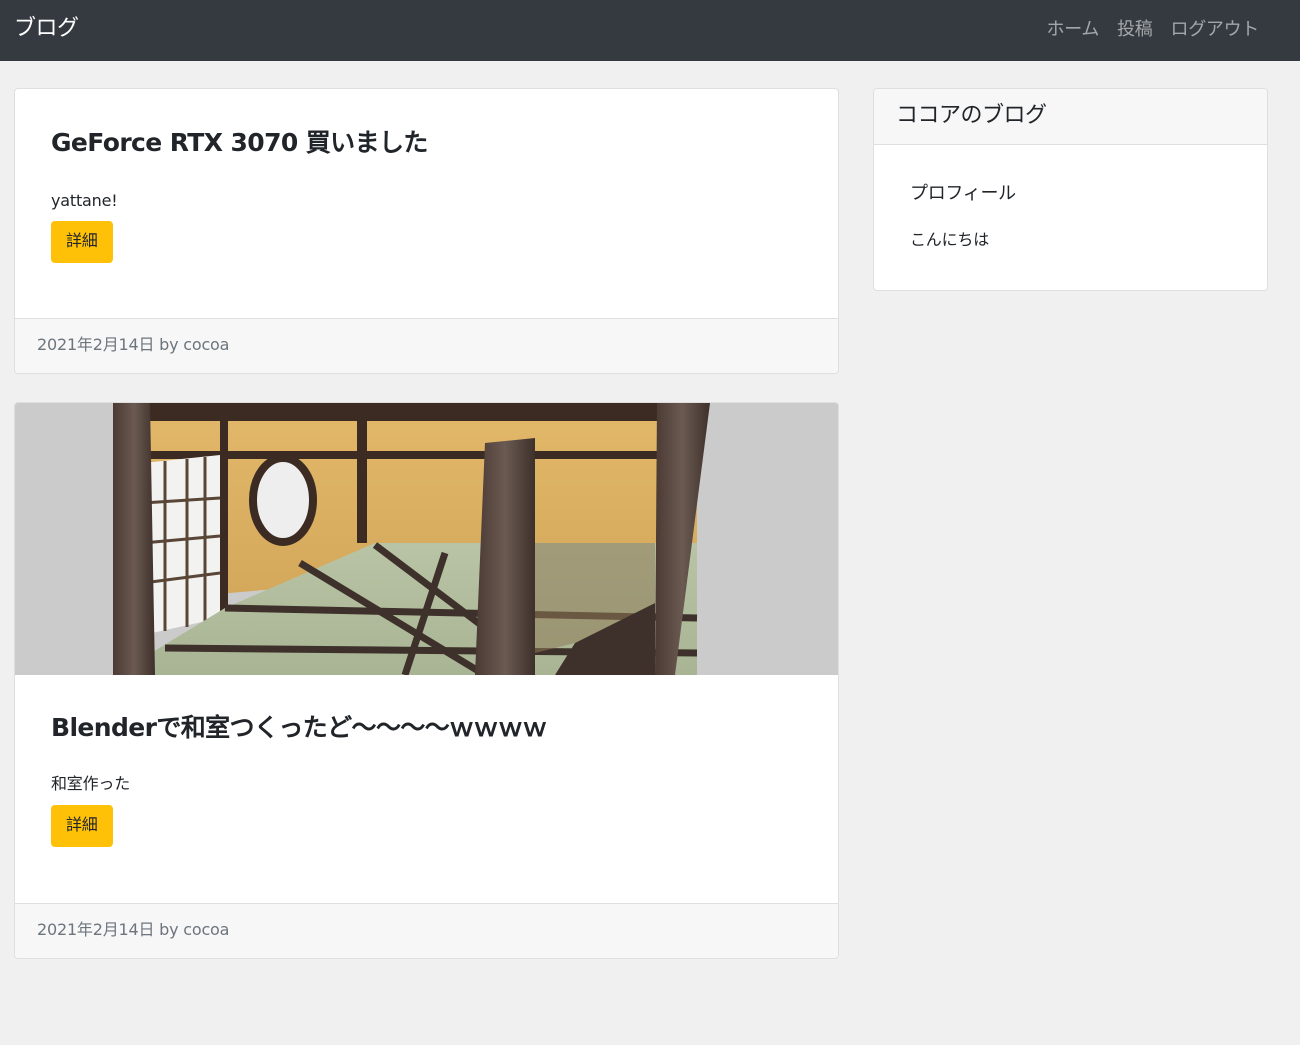 The width and height of the screenshot is (1300, 1045). What do you see at coordinates (239, 142) in the screenshot?
I see `post-title: GeForce RTX 3070 買いました` at bounding box center [239, 142].